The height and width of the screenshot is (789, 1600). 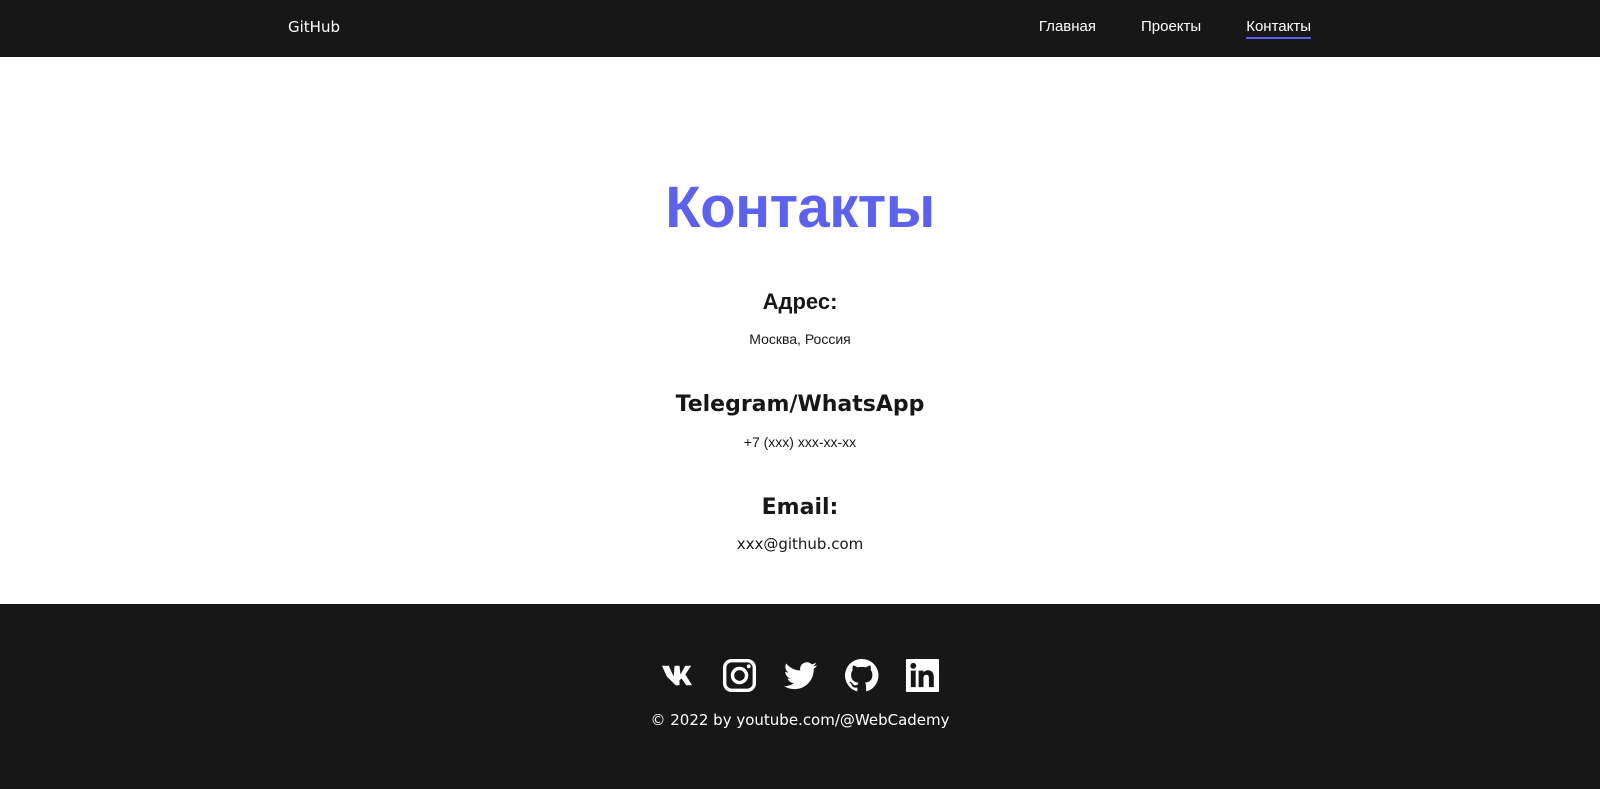 I want to click on twitter-icon, so click(x=800, y=676).